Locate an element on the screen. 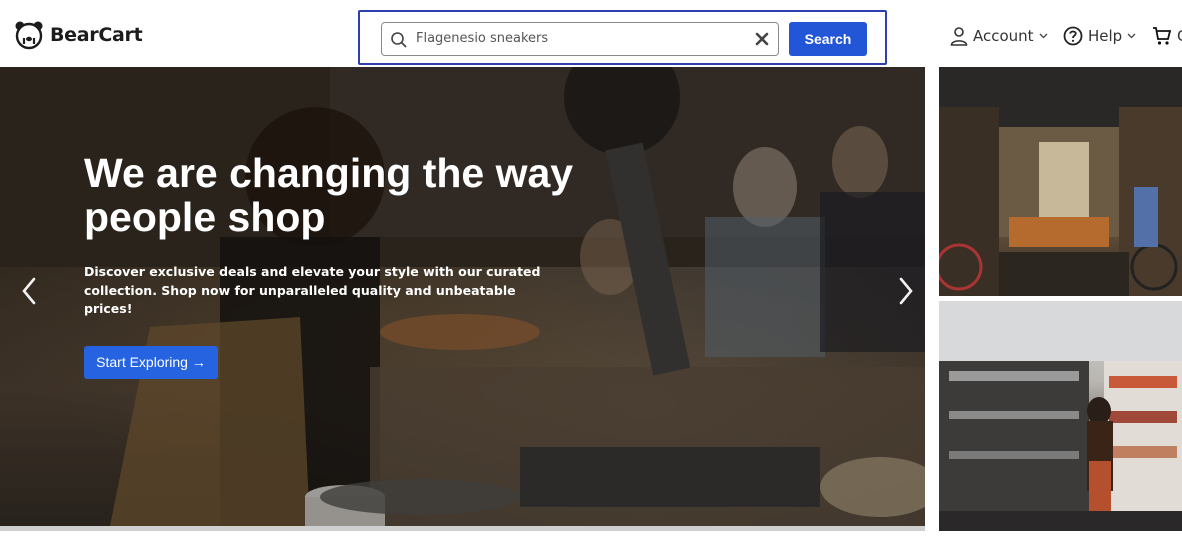 Image resolution: width=1182 pixels, height=536 pixels. brand-logo: BearCart is located at coordinates (78, 35).